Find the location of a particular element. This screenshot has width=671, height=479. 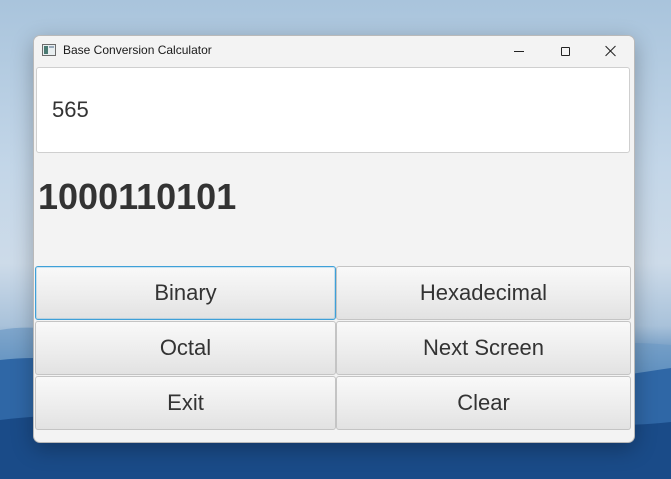

close-icon is located at coordinates (611, 51).